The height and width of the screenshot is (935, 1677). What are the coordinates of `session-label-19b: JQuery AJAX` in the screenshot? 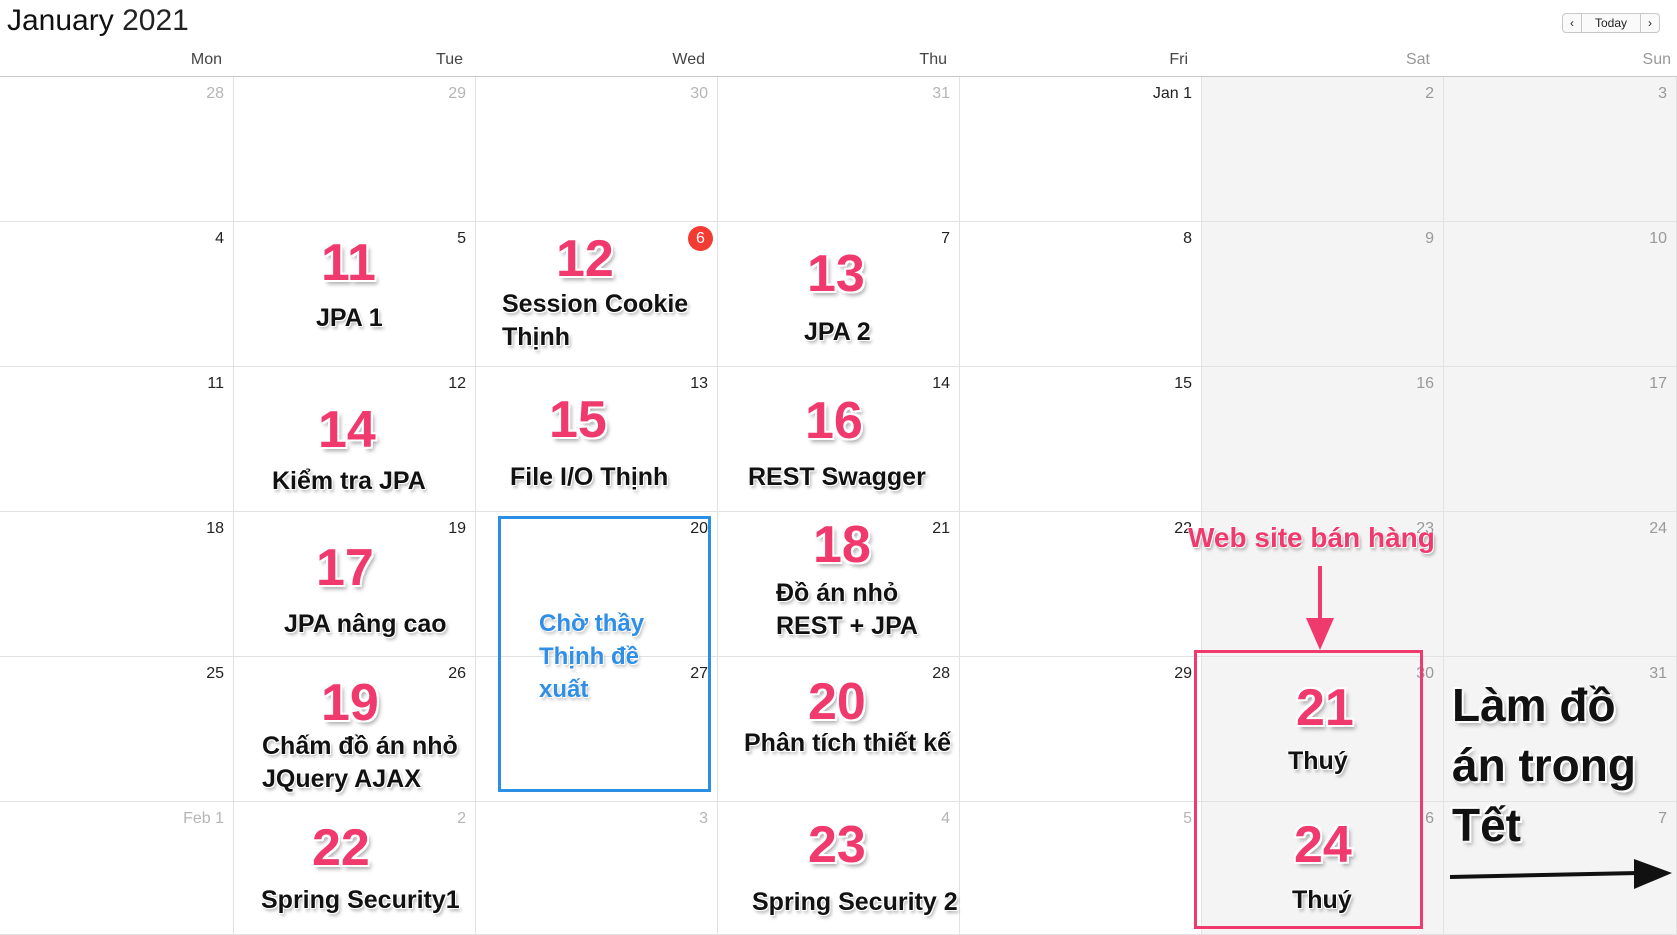 It's located at (341, 779).